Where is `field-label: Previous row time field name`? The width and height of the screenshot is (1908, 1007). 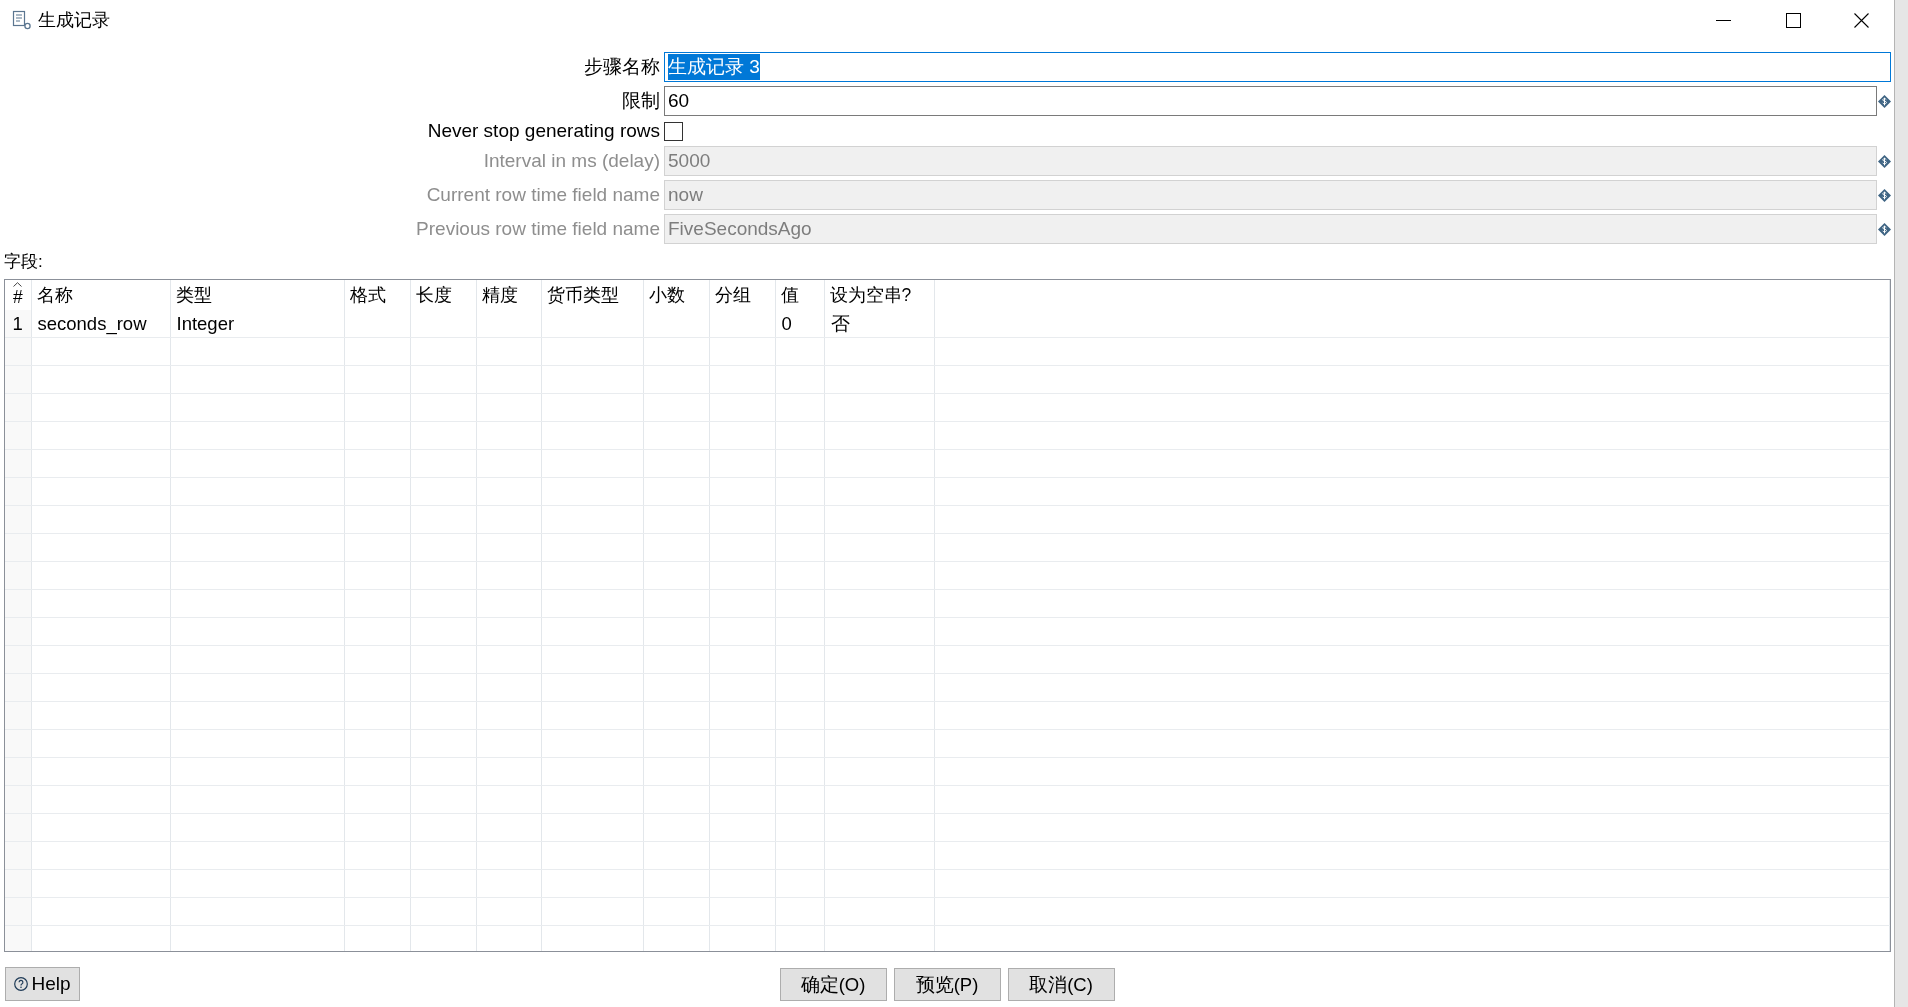
field-label: Previous row time field name is located at coordinates (538, 229).